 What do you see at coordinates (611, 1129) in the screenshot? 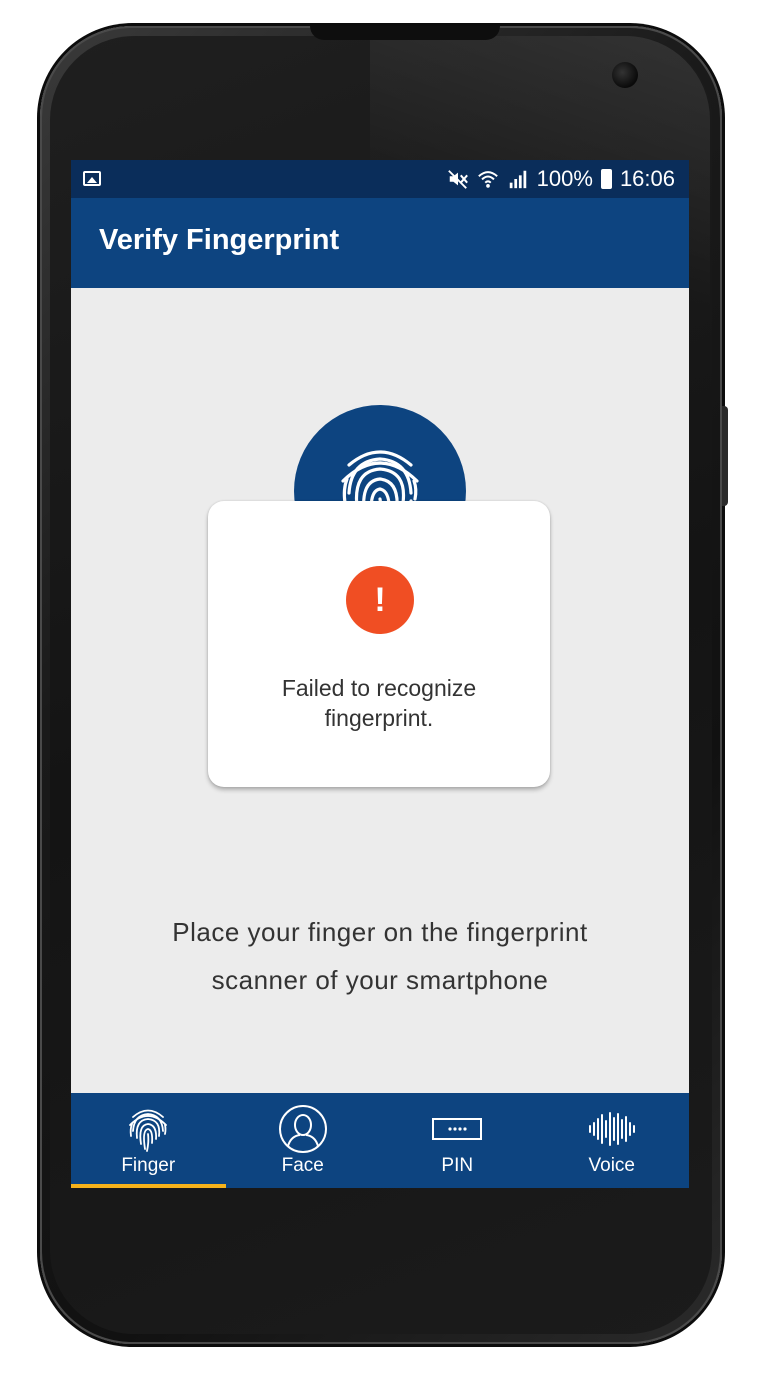
I see `voice-icon` at bounding box center [611, 1129].